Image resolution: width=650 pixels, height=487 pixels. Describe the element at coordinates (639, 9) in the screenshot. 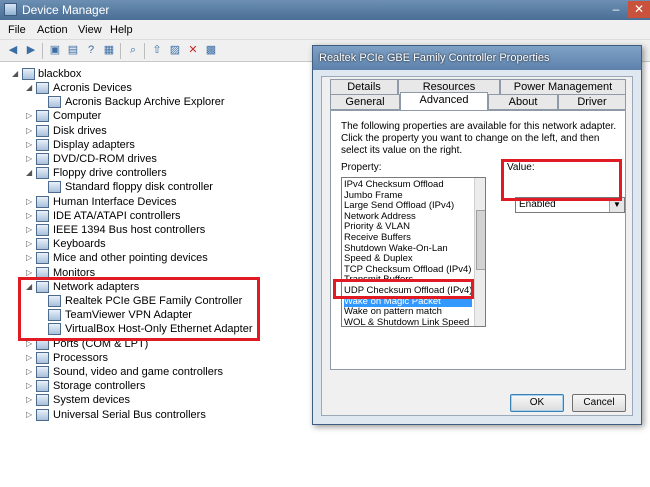

I see `close-button: ✕` at that location.